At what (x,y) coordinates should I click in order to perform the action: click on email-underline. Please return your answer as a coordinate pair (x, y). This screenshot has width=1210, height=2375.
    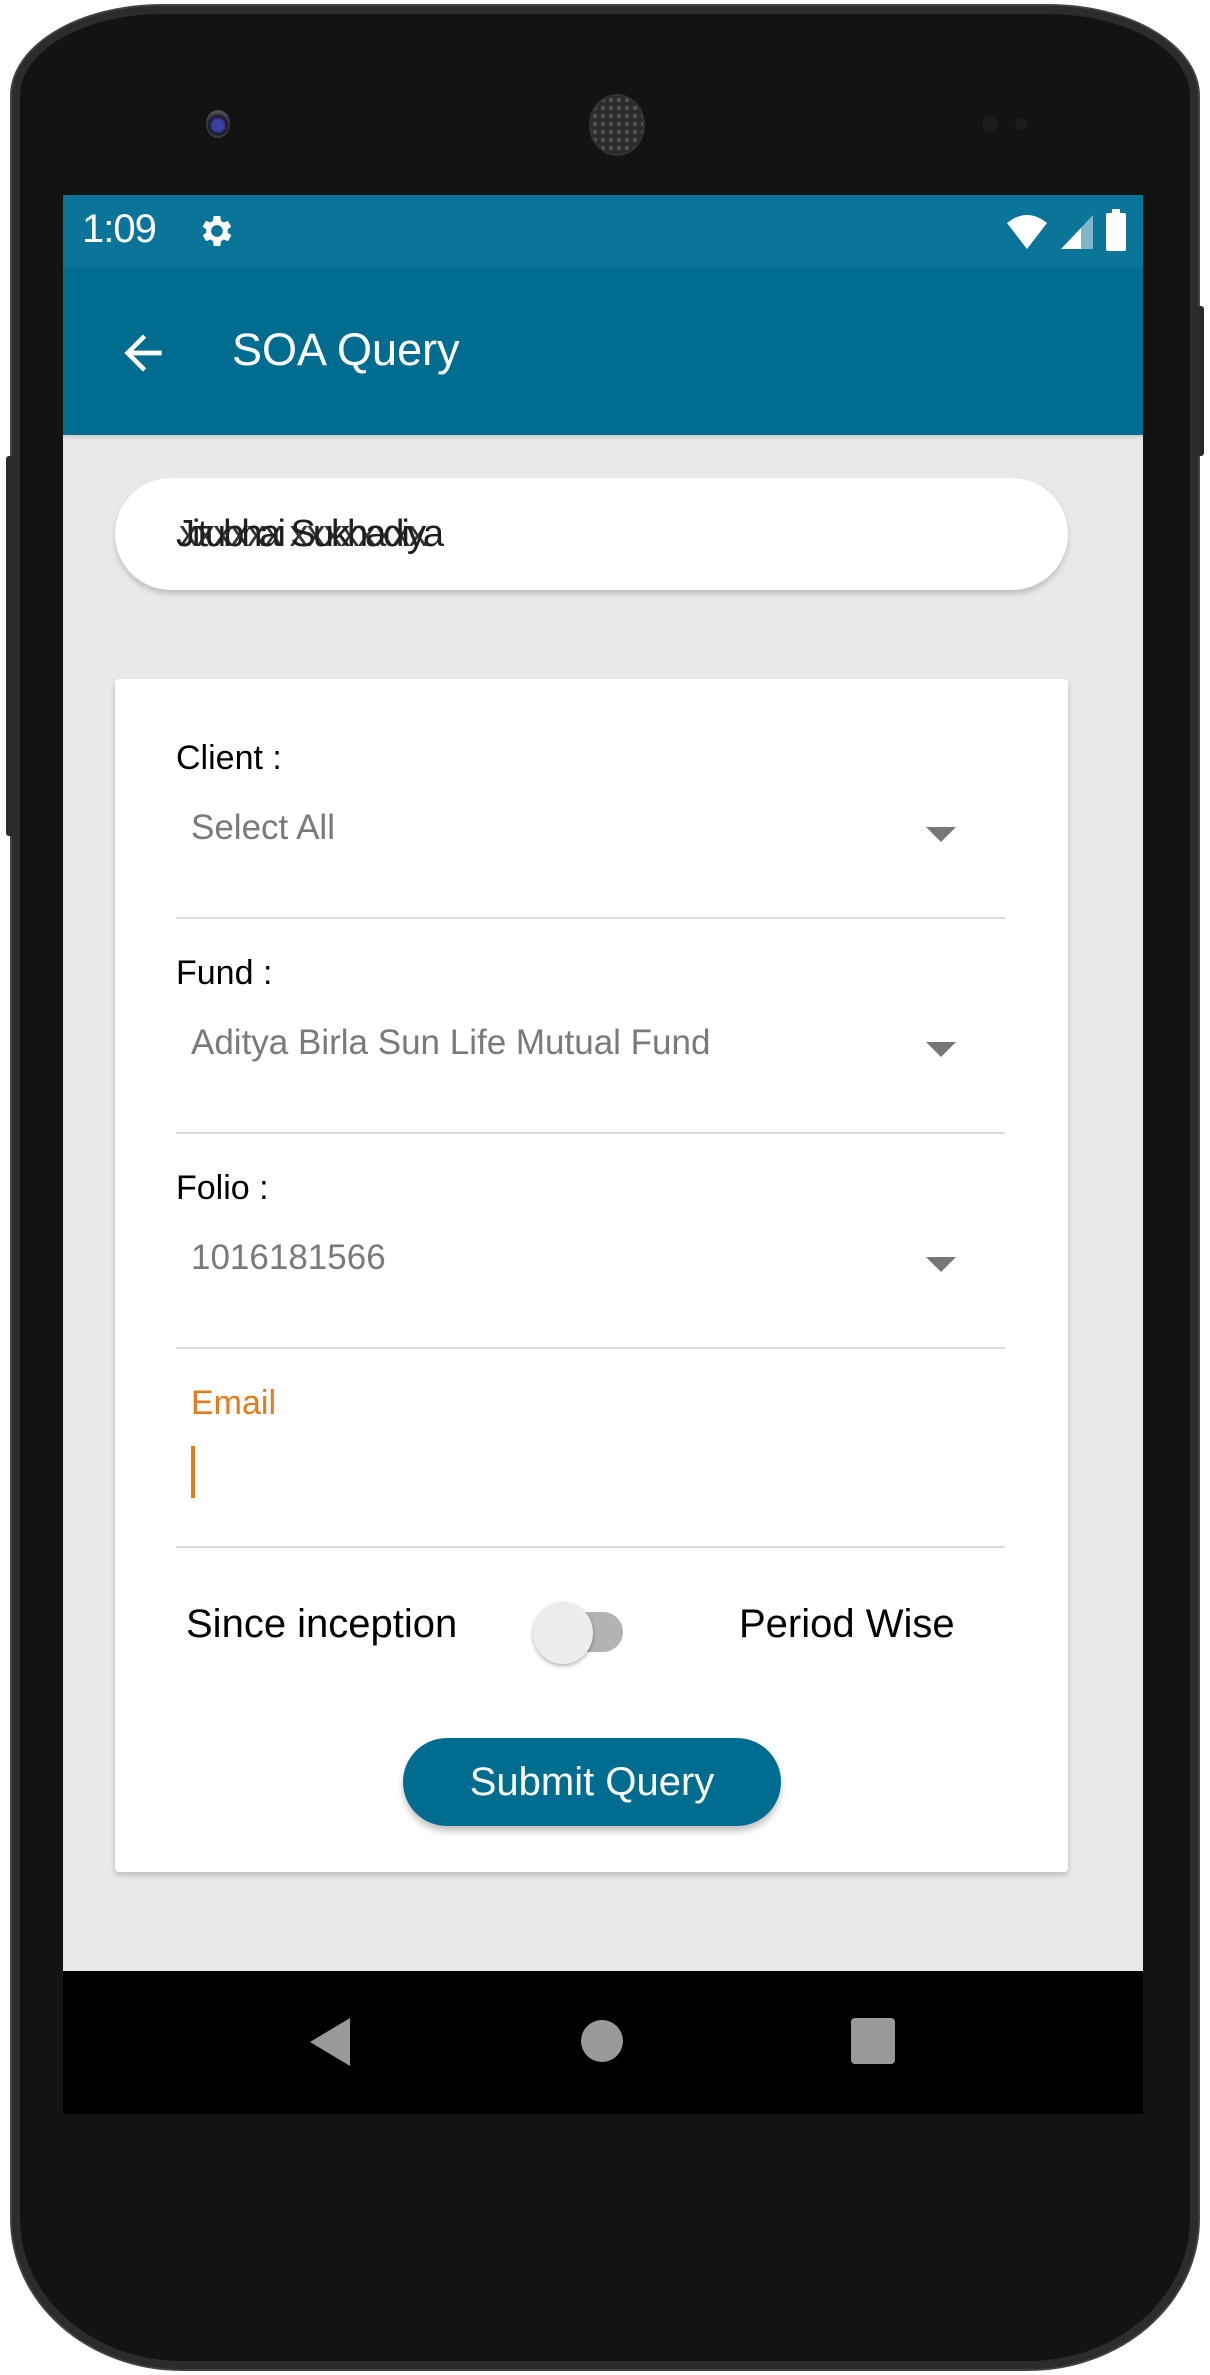
    Looking at the image, I should click on (590, 1547).